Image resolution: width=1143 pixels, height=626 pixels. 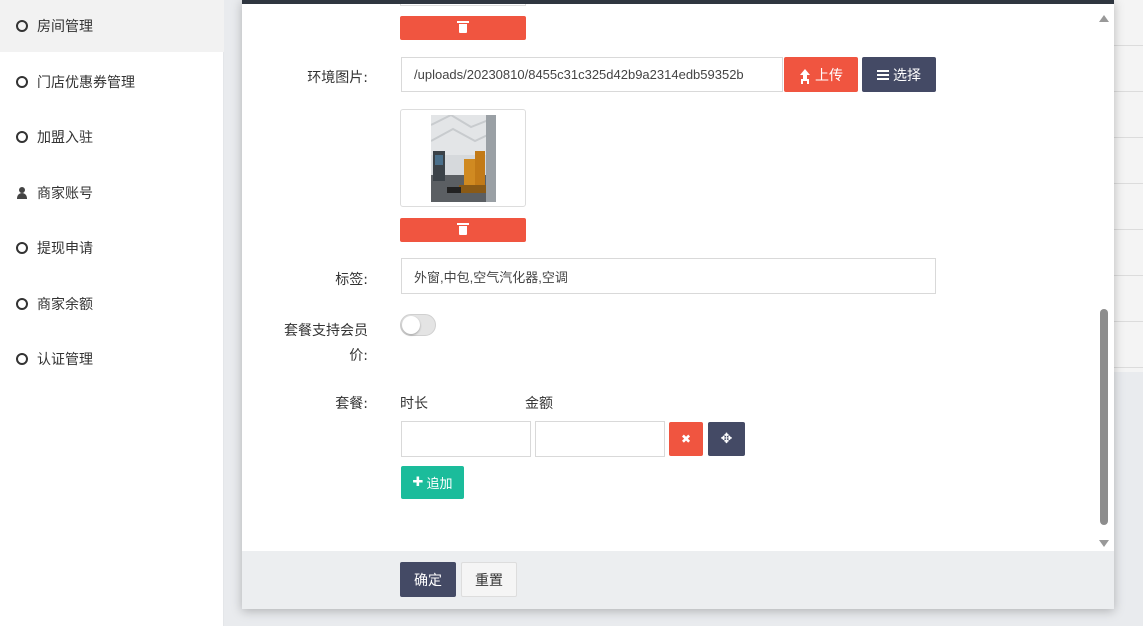 I want to click on tags-input: 外窗,中包,空气汽化器,空调, so click(x=668, y=276).